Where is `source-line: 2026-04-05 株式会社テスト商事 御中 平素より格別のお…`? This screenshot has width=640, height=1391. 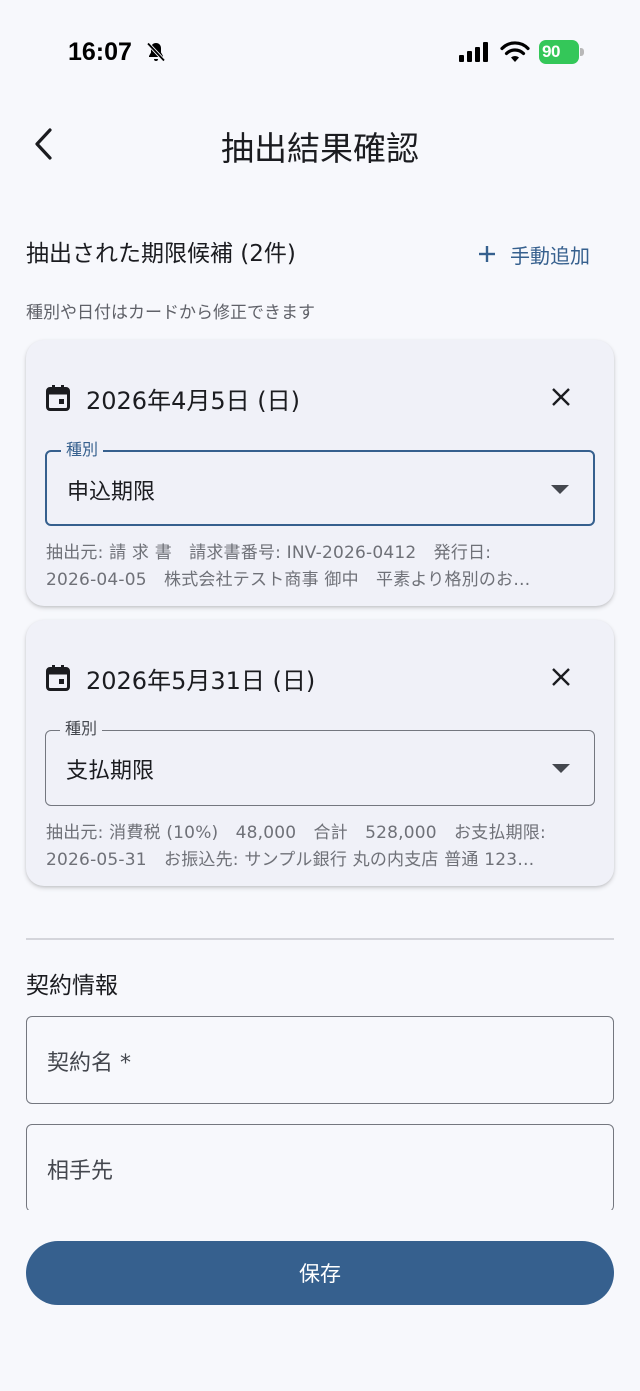
source-line: 2026-04-05 株式会社テスト商事 御中 平素より格別のお… is located at coordinates (288, 580).